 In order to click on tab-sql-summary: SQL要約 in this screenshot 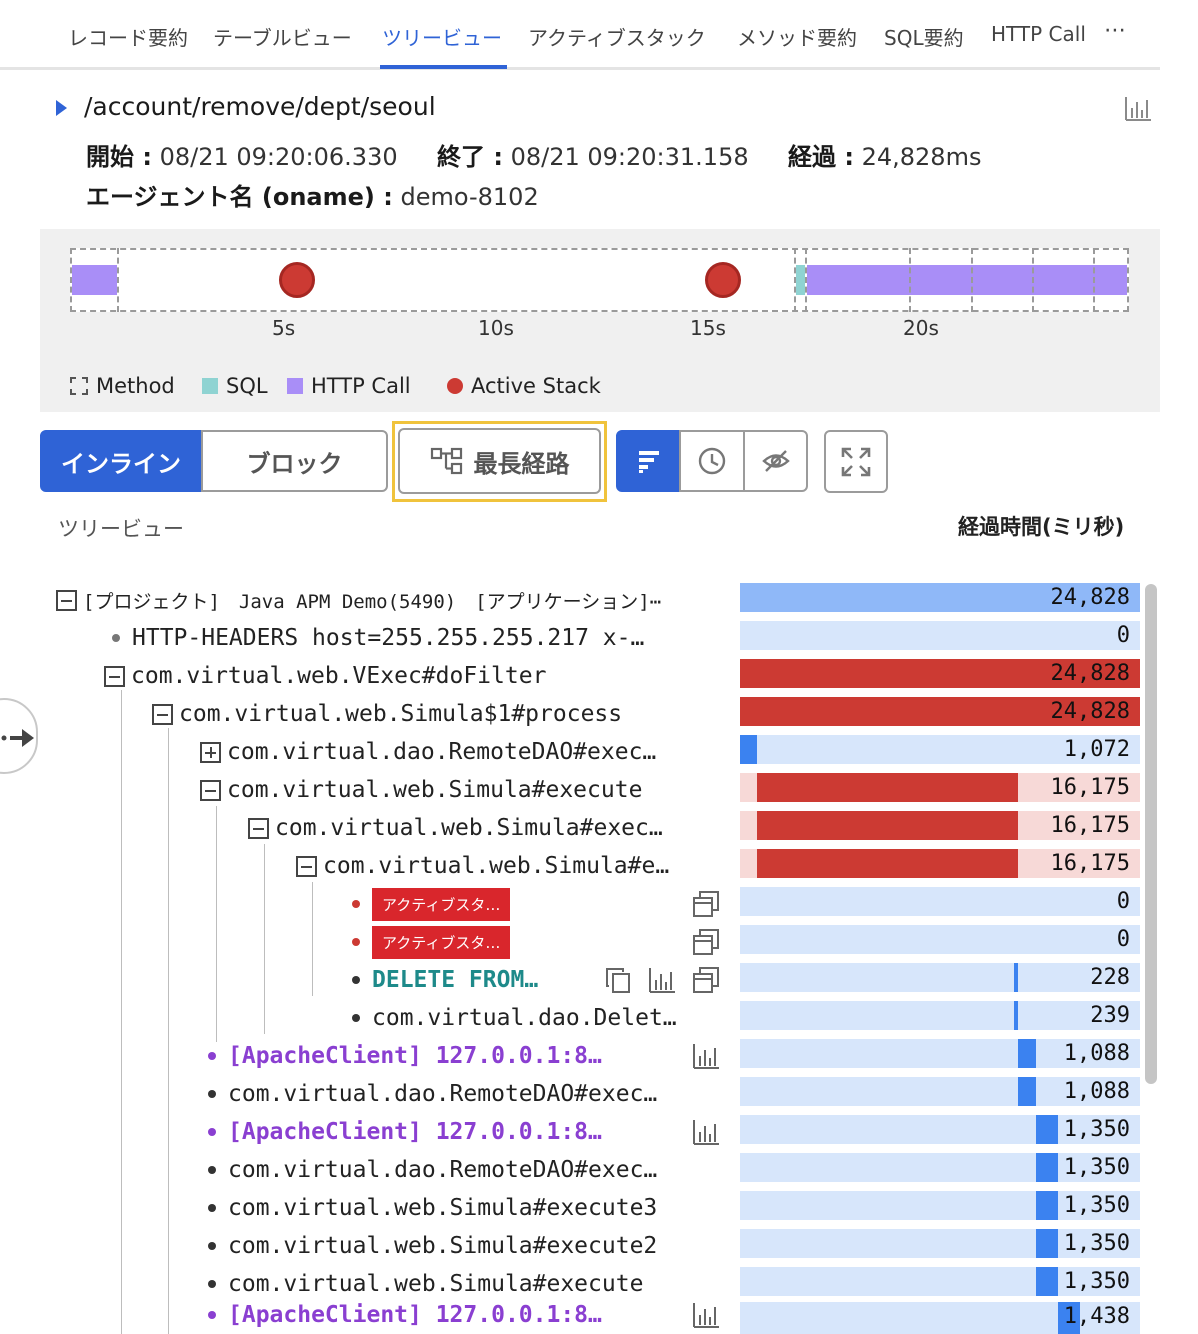, I will do `click(924, 36)`.